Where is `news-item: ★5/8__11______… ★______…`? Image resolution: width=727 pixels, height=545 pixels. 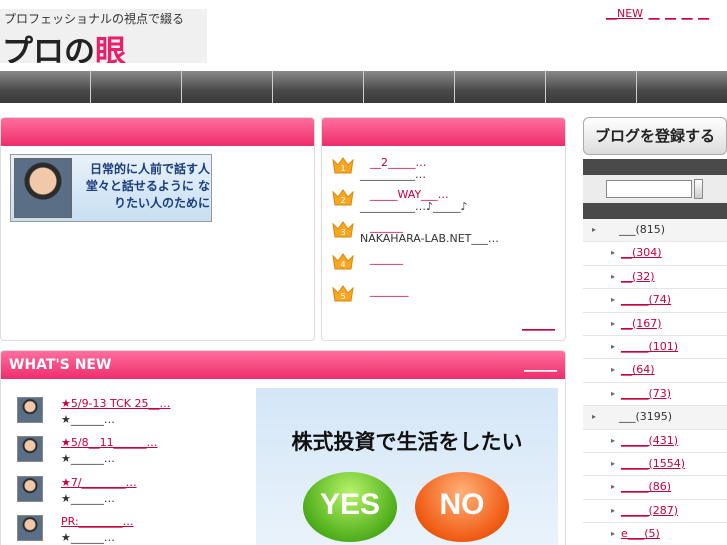 news-item: ★5/8__11______… ★______… is located at coordinates (129, 454).